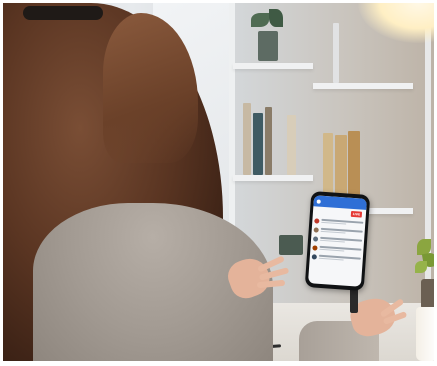  What do you see at coordinates (63, 13) in the screenshot?
I see `hair-tie` at bounding box center [63, 13].